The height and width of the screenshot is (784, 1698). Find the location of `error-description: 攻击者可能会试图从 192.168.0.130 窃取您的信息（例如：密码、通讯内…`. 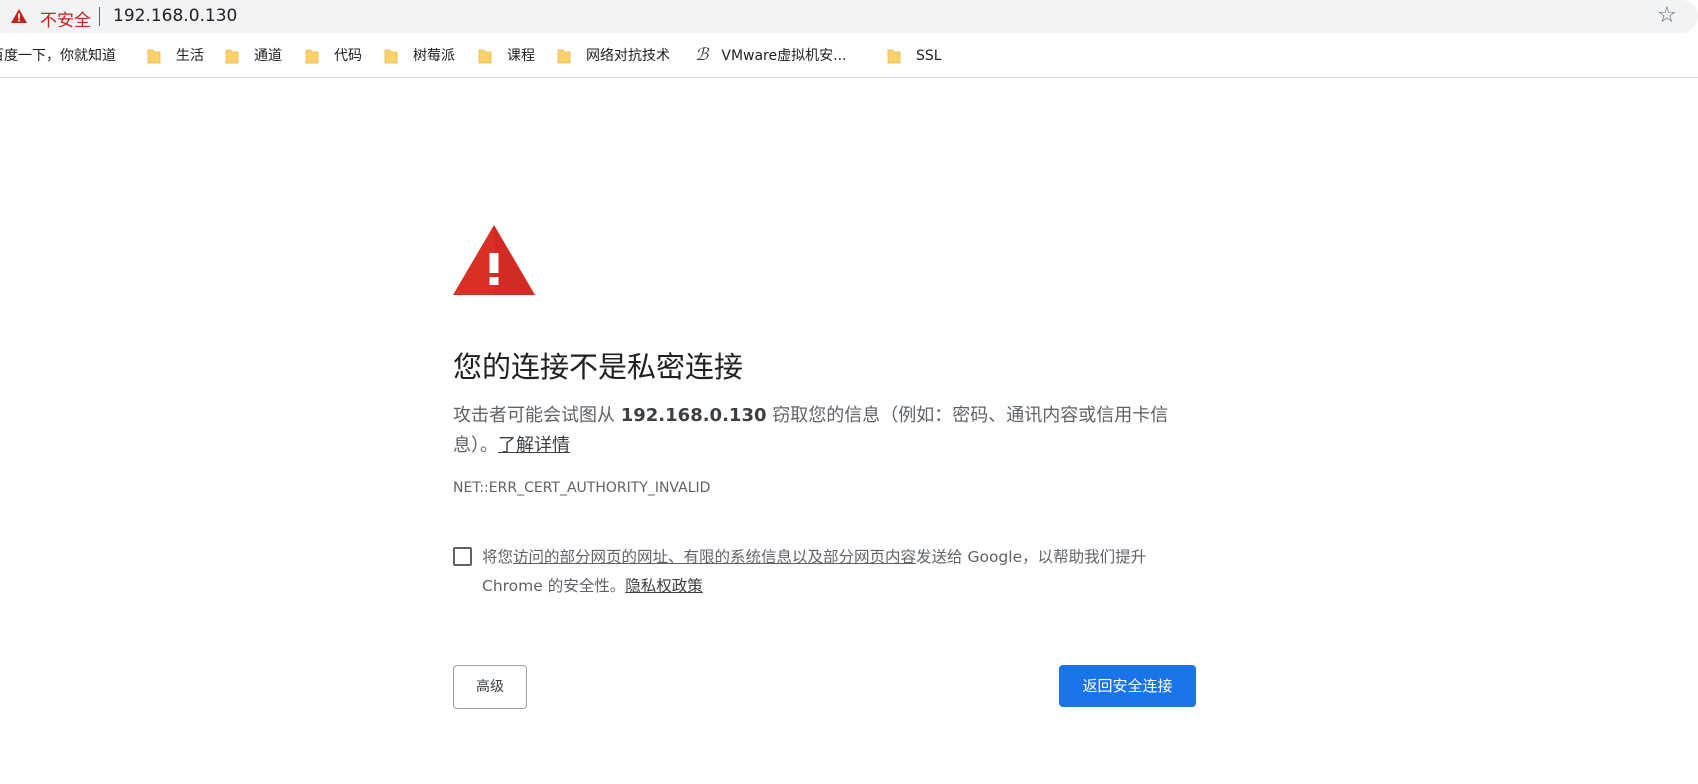

error-description: 攻击者可能会试图从 192.168.0.130 窃取您的信息（例如：密码、通讯内… is located at coordinates (813, 431).